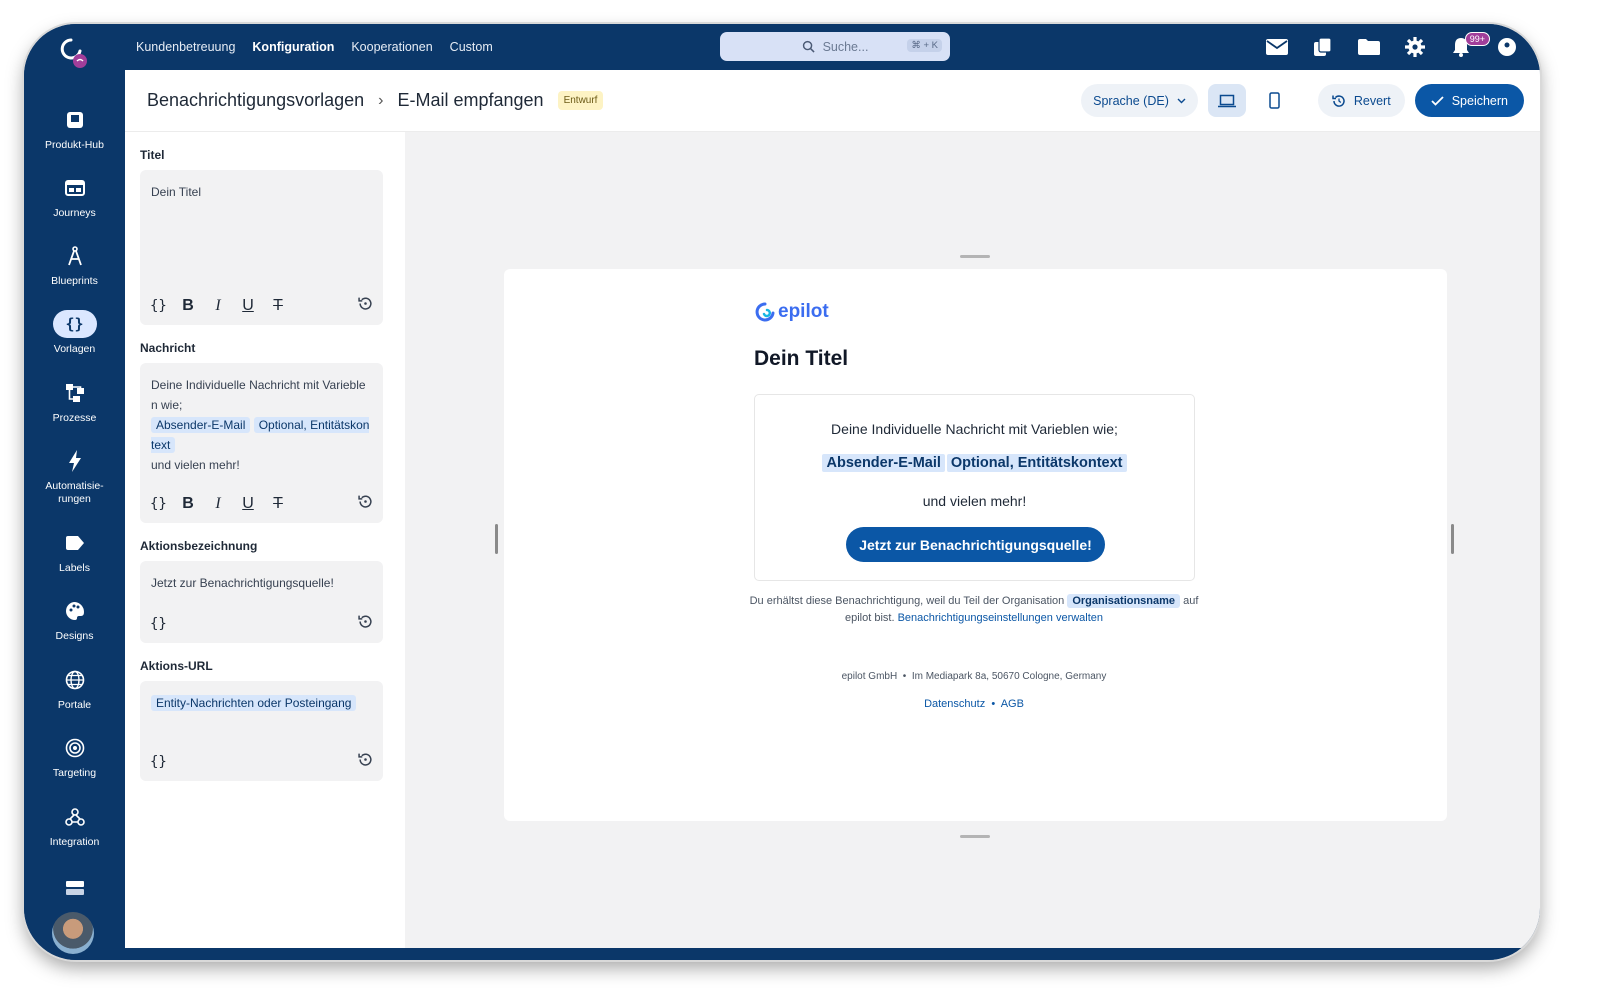  Describe the element at coordinates (74, 265) in the screenshot. I see `sidebar-item-blueprints: Blueprints` at that location.